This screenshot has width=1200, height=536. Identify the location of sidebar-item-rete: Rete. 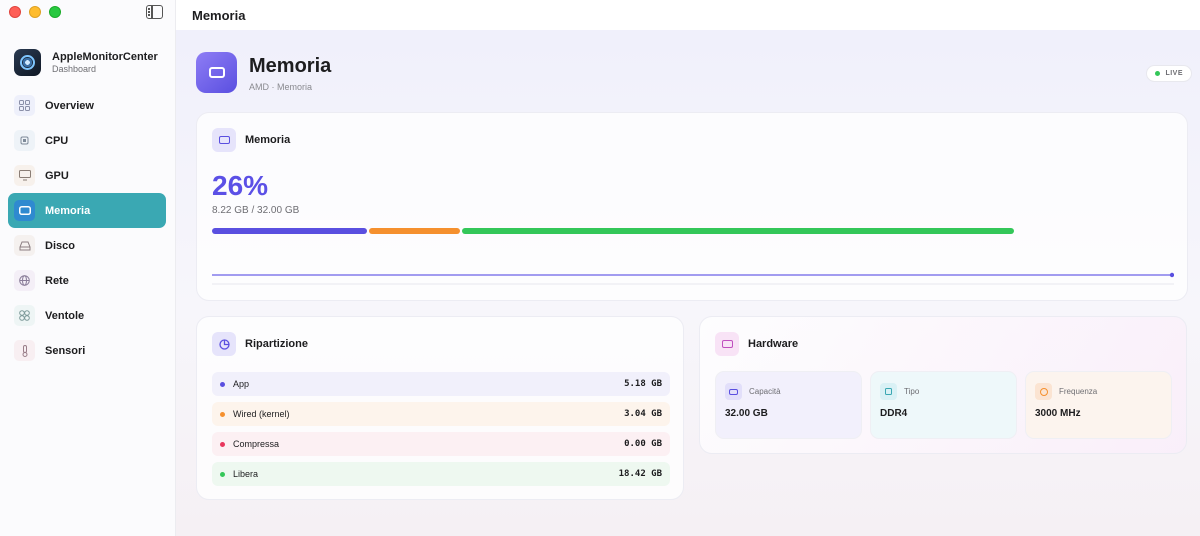
(87, 280).